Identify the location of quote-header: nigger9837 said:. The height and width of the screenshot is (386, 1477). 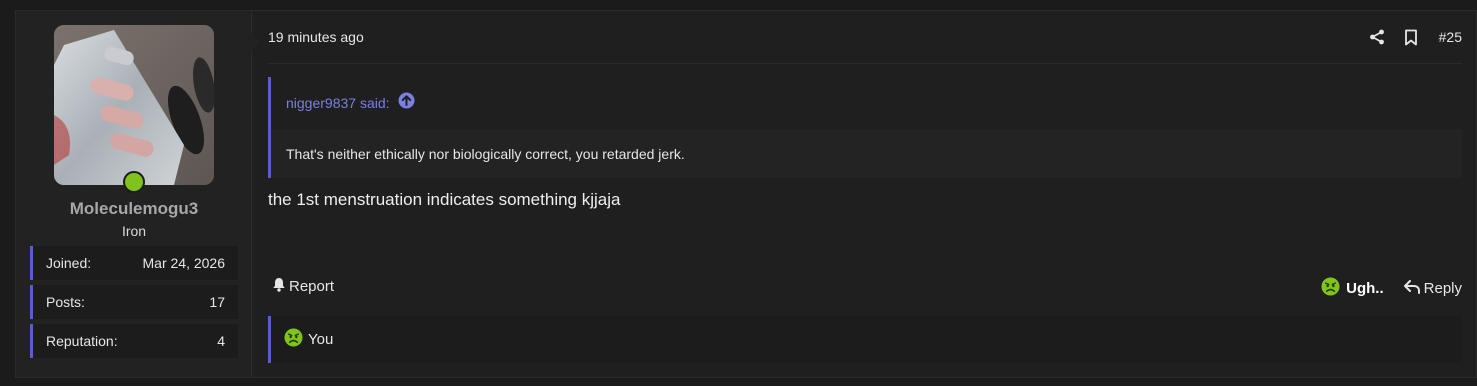
(866, 103).